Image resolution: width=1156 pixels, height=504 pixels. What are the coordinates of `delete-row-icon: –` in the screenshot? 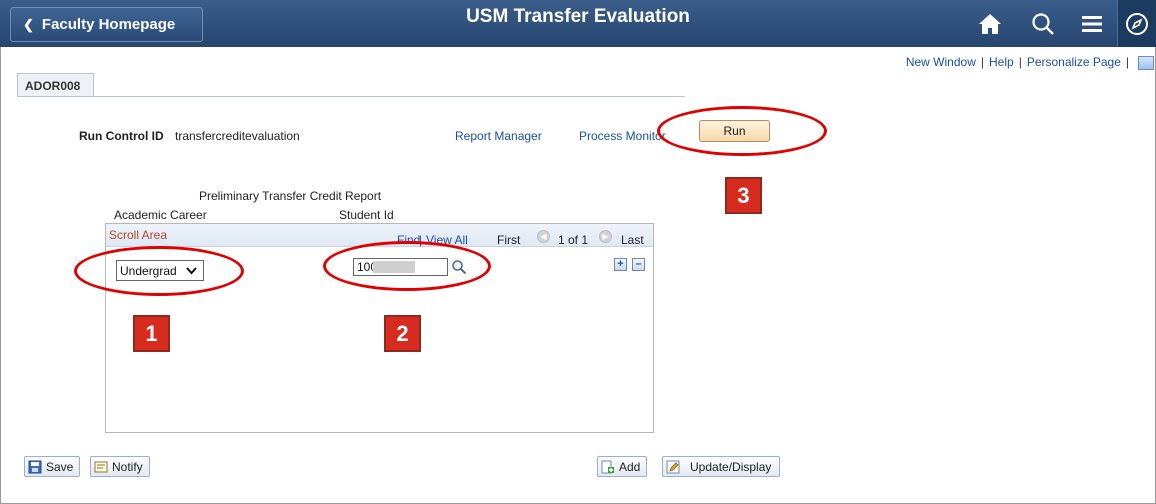 It's located at (638, 264).